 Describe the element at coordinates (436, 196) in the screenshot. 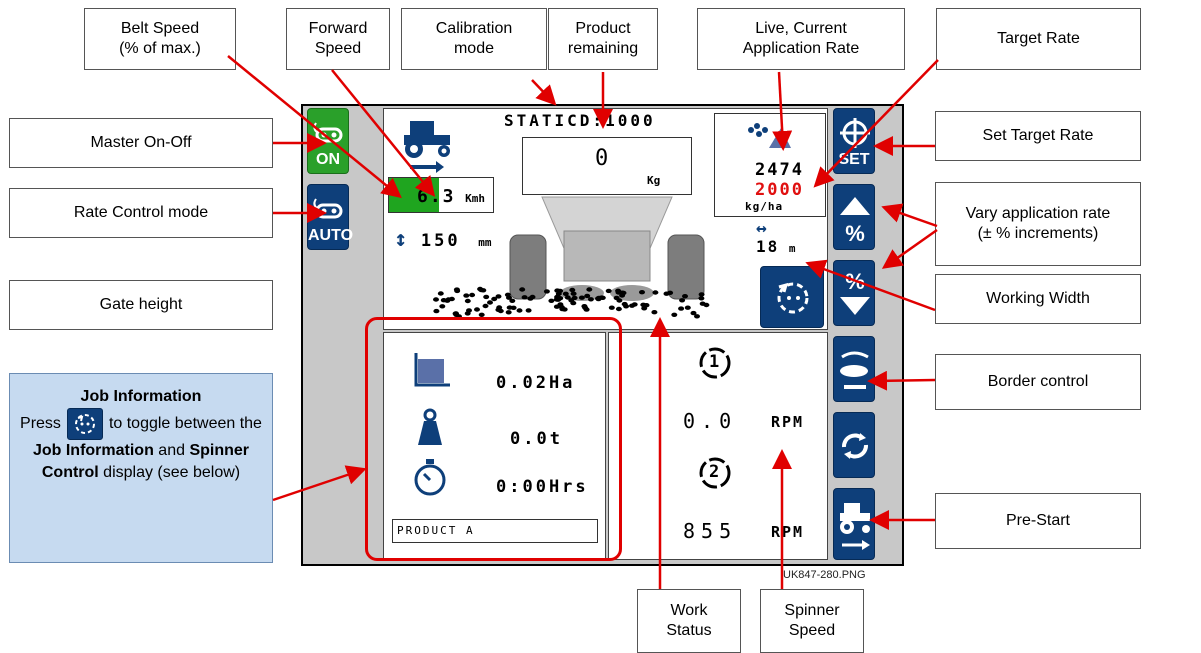

I see `speed-value: 6.3` at that location.